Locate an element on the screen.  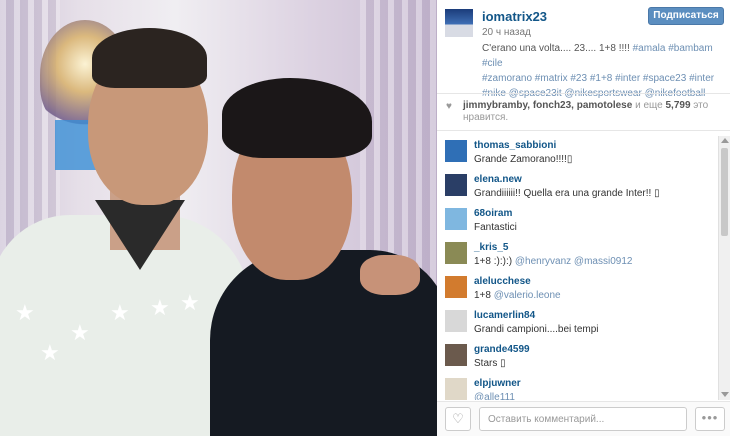
comment-text: @alle111 is located at coordinates (494, 396).